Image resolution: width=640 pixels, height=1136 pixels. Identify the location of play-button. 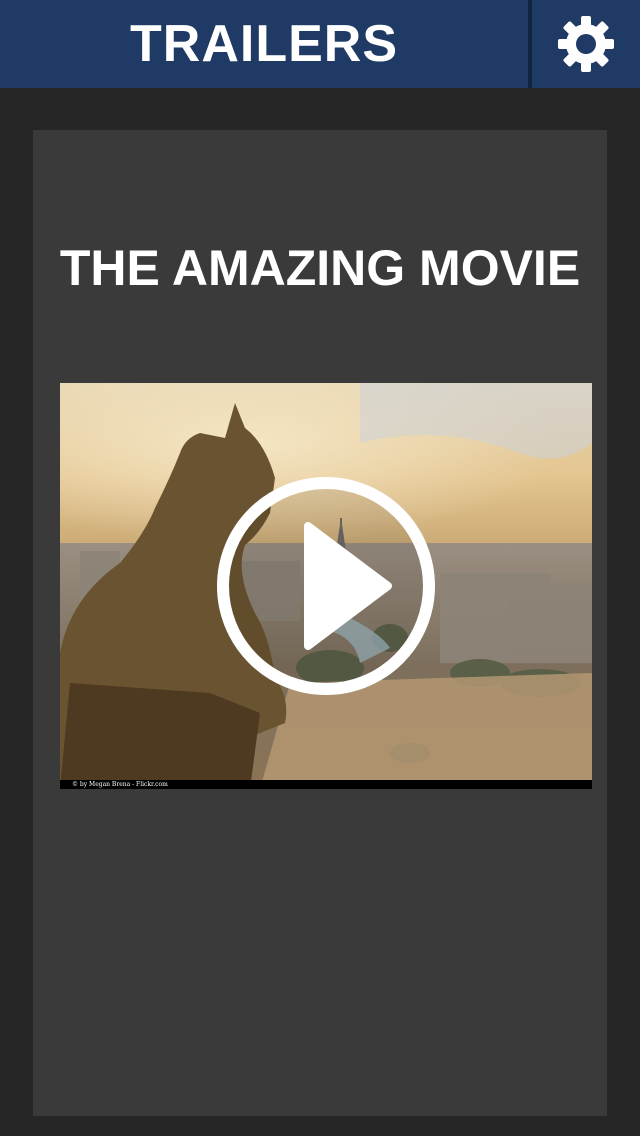
(326, 586).